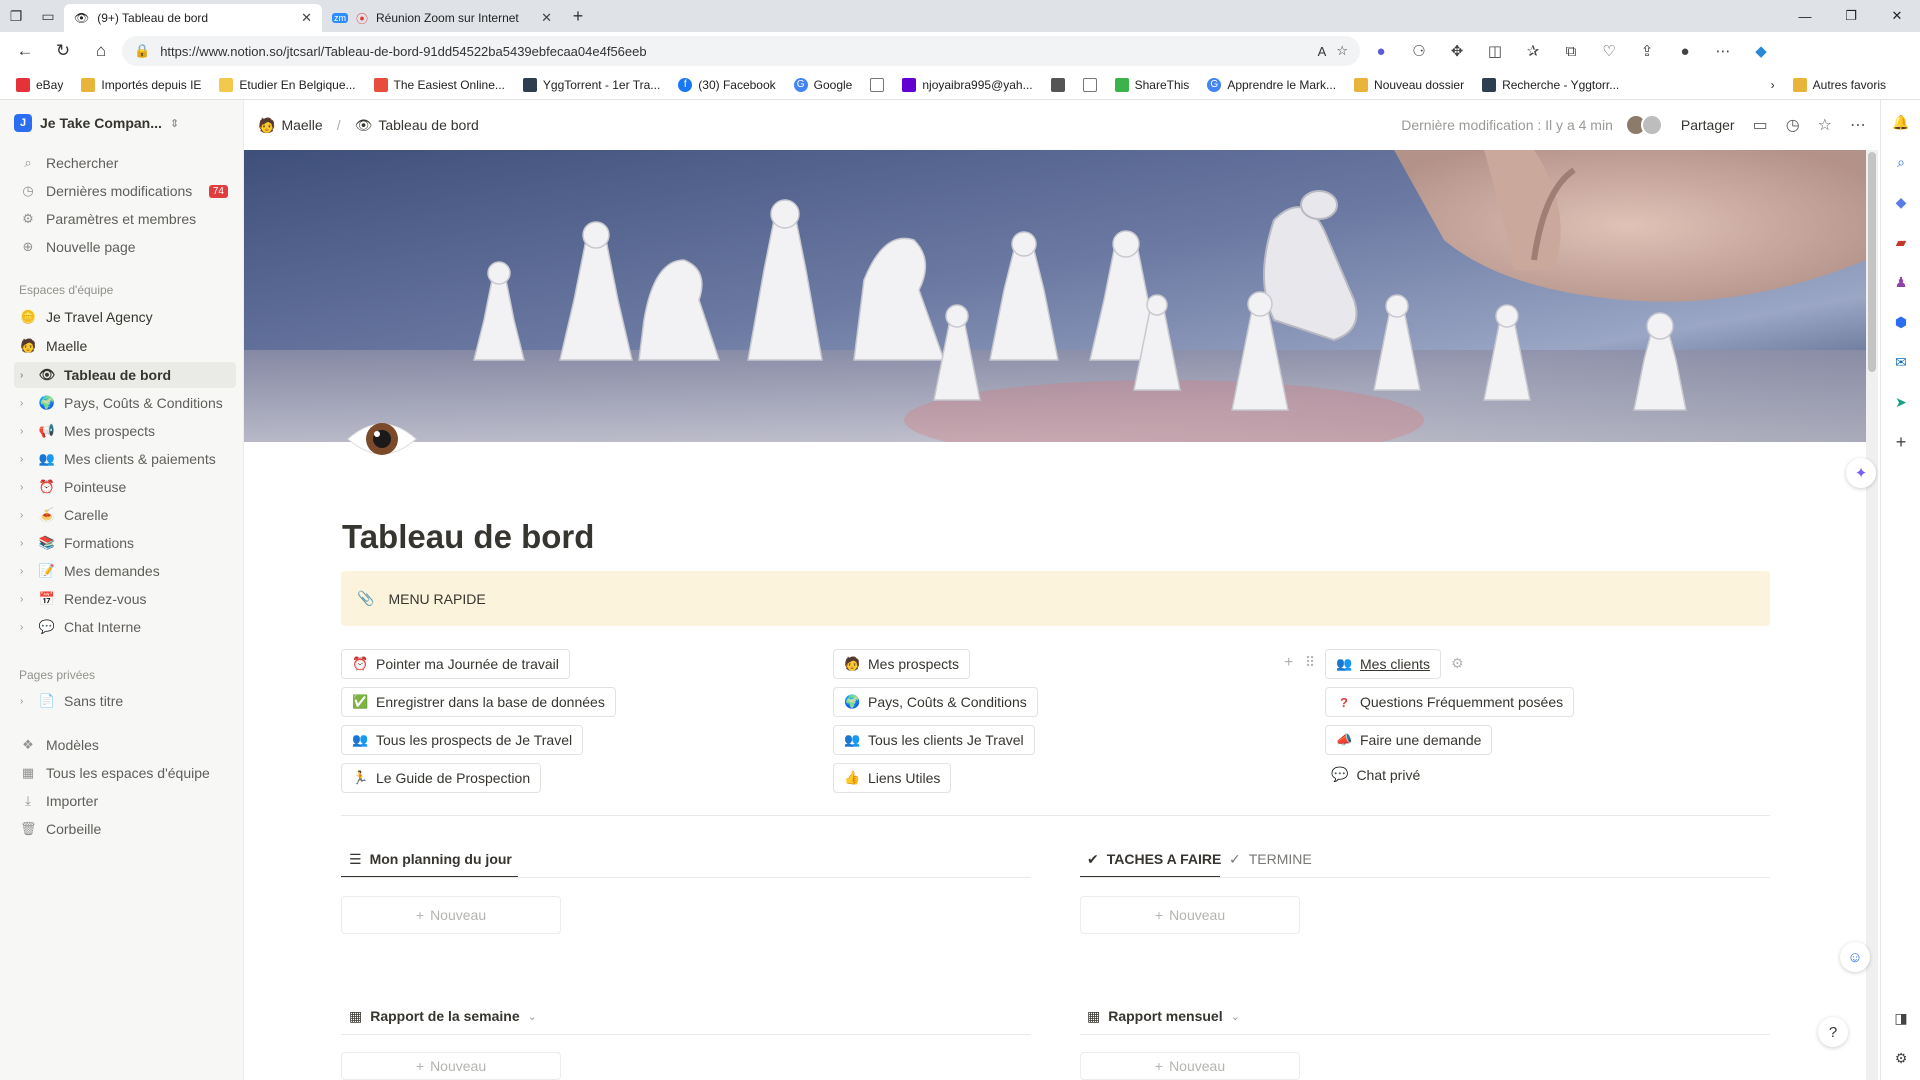 Image resolution: width=1920 pixels, height=1080 pixels. What do you see at coordinates (39, 84) in the screenshot?
I see `bookmark: eBay` at bounding box center [39, 84].